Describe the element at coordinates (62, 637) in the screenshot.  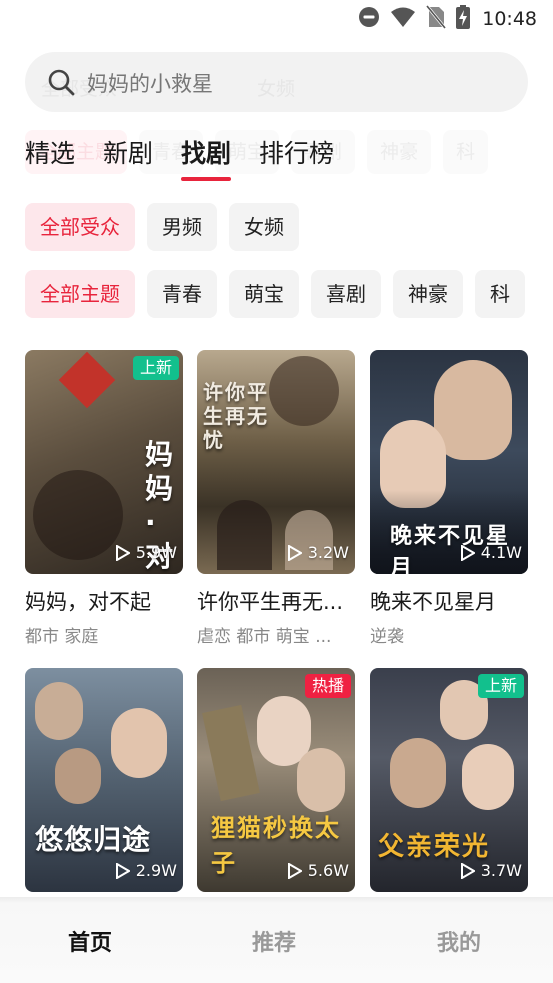
I see `drama-tags: 都市 家庭` at that location.